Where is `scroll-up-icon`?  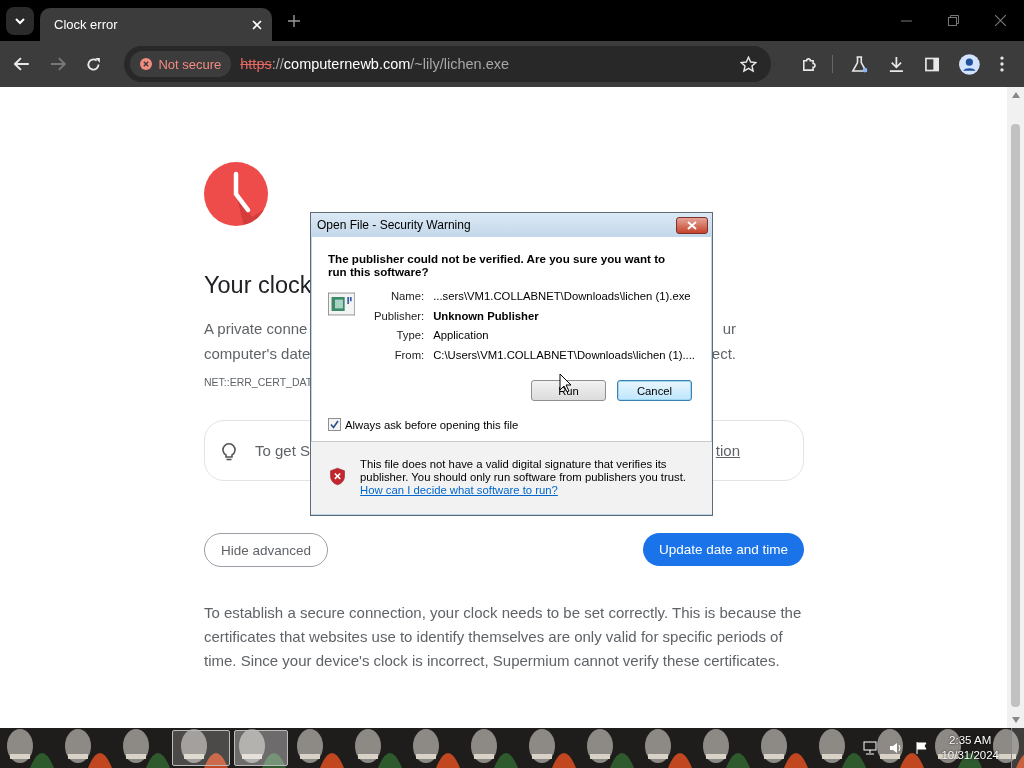
scroll-up-icon is located at coordinates (1015, 95).